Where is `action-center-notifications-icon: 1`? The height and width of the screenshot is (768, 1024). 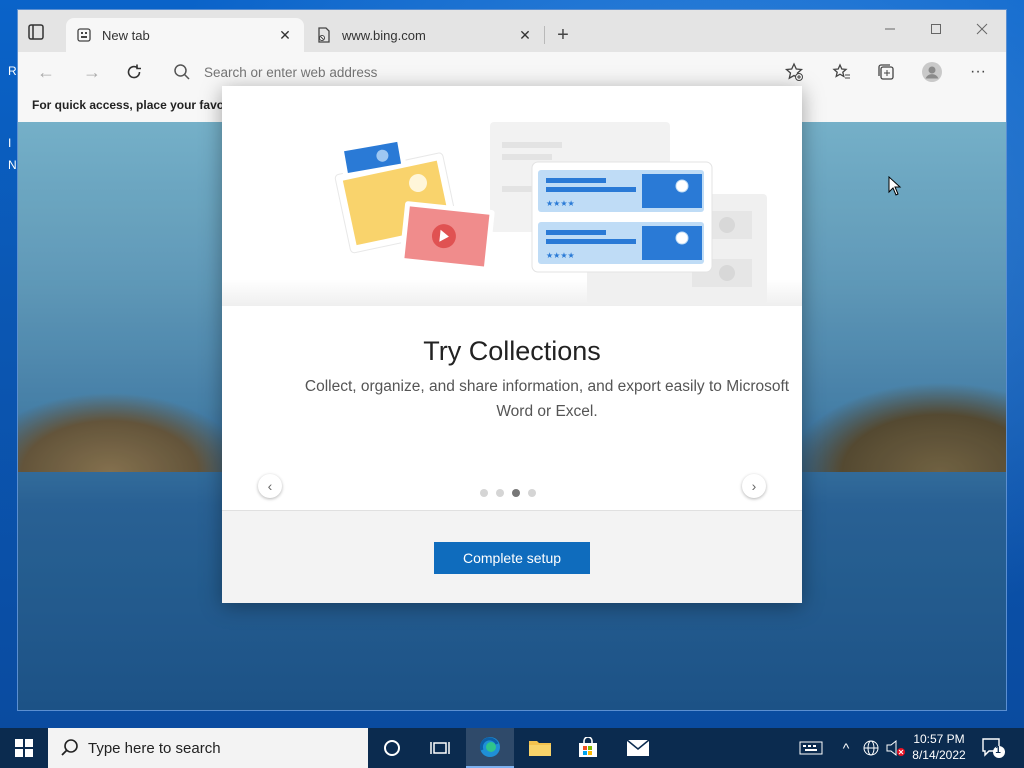 action-center-notifications-icon: 1 is located at coordinates (993, 748).